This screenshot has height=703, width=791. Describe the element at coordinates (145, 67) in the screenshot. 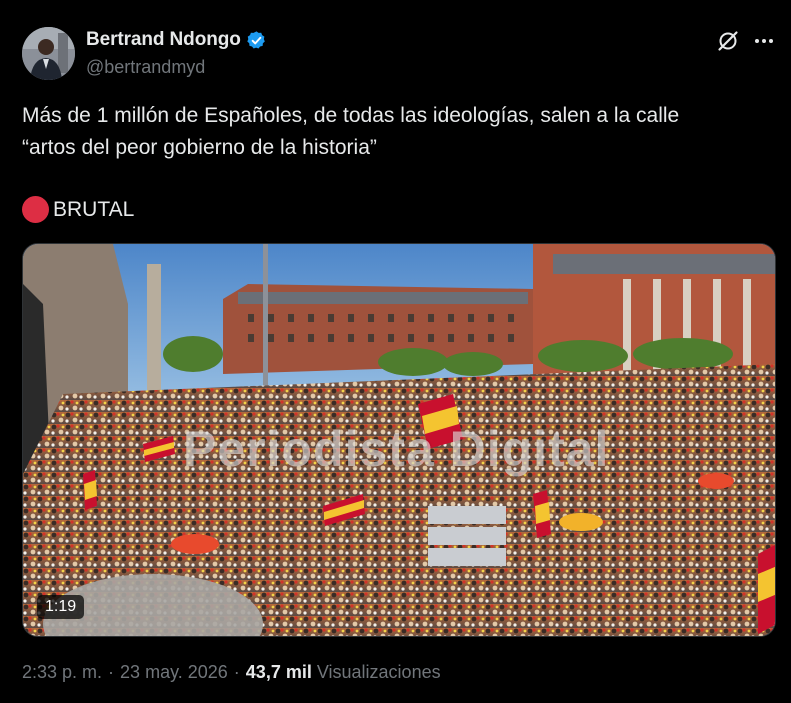

I see `author-handle: @bertrandmyd` at that location.